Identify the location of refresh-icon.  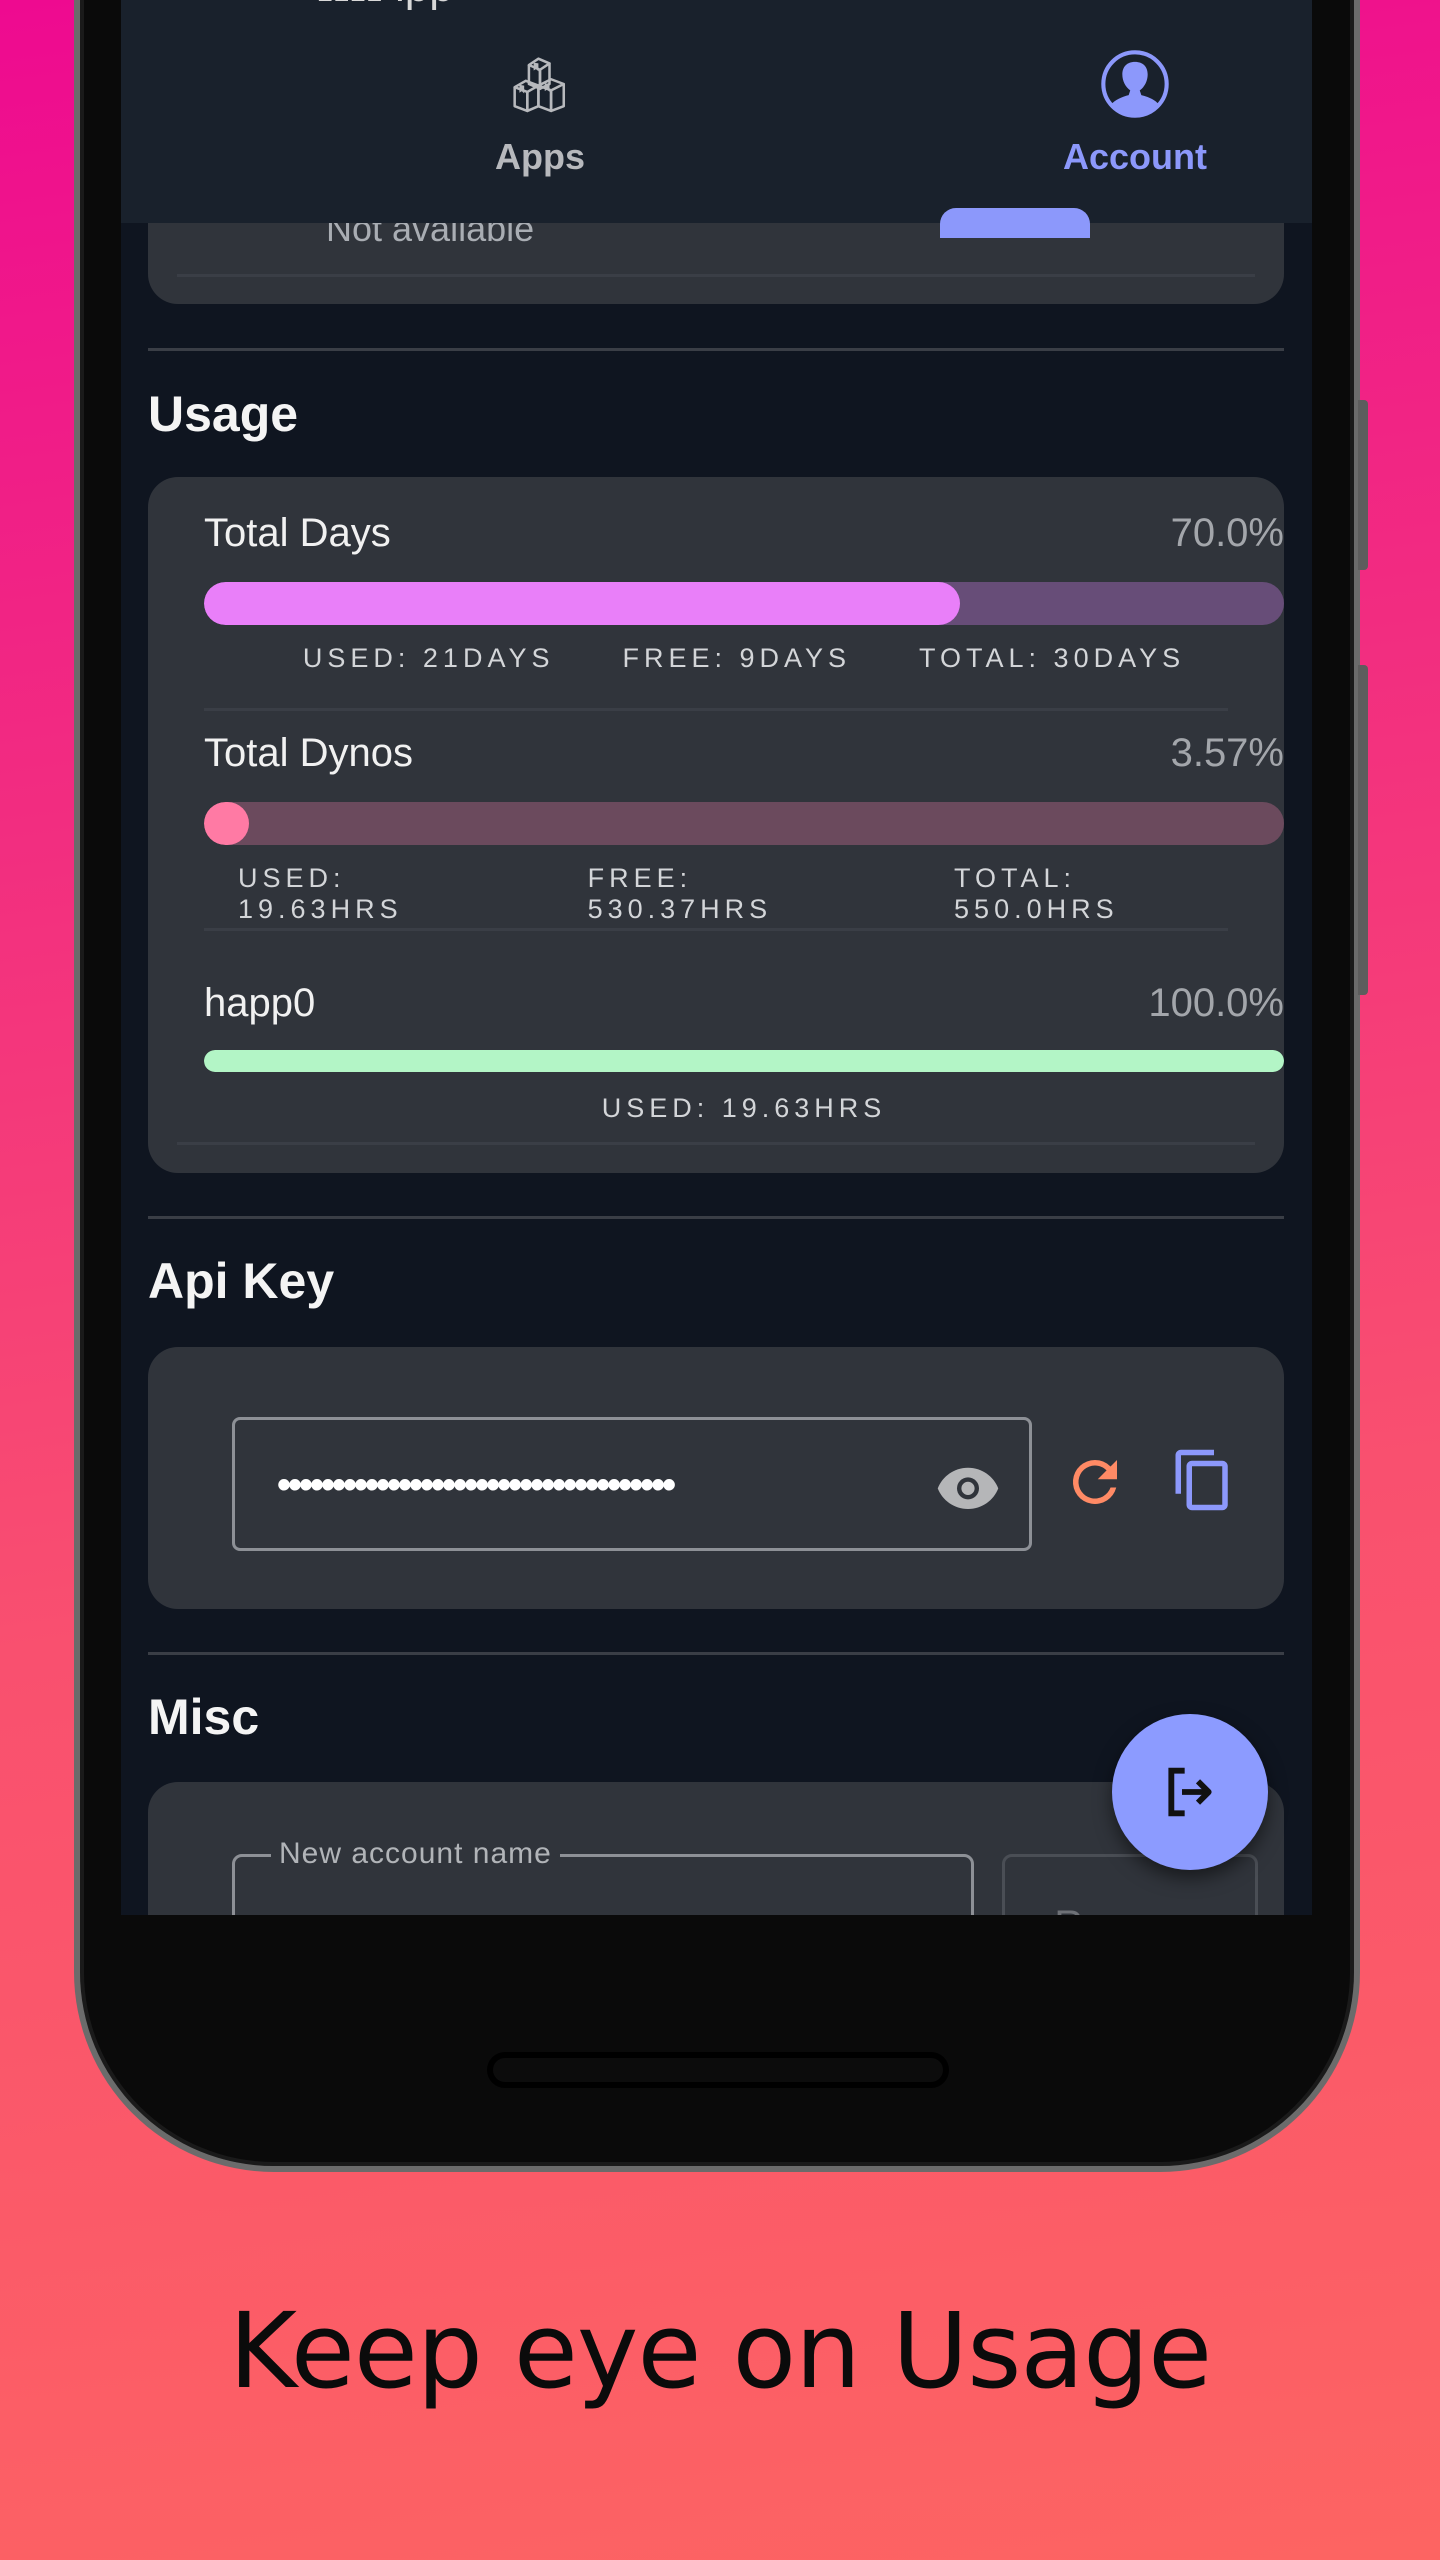
(1095, 1482).